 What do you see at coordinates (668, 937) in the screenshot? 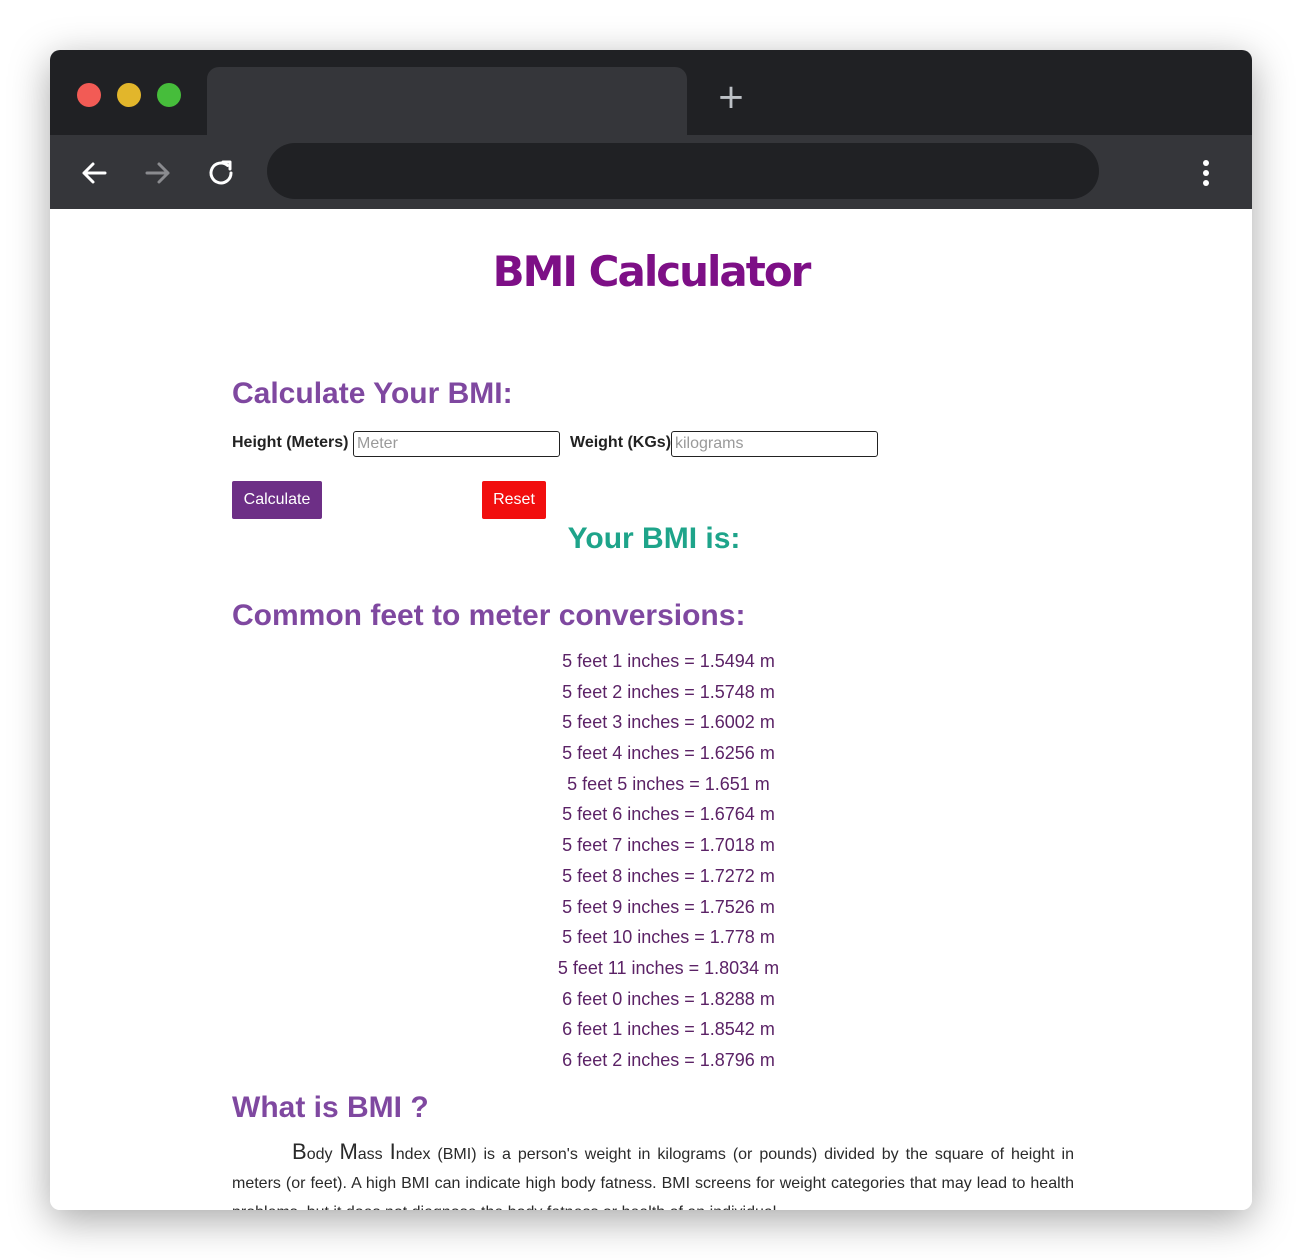
I see `conversion-item: 5 feet 10 inches = 1.778 m` at bounding box center [668, 937].